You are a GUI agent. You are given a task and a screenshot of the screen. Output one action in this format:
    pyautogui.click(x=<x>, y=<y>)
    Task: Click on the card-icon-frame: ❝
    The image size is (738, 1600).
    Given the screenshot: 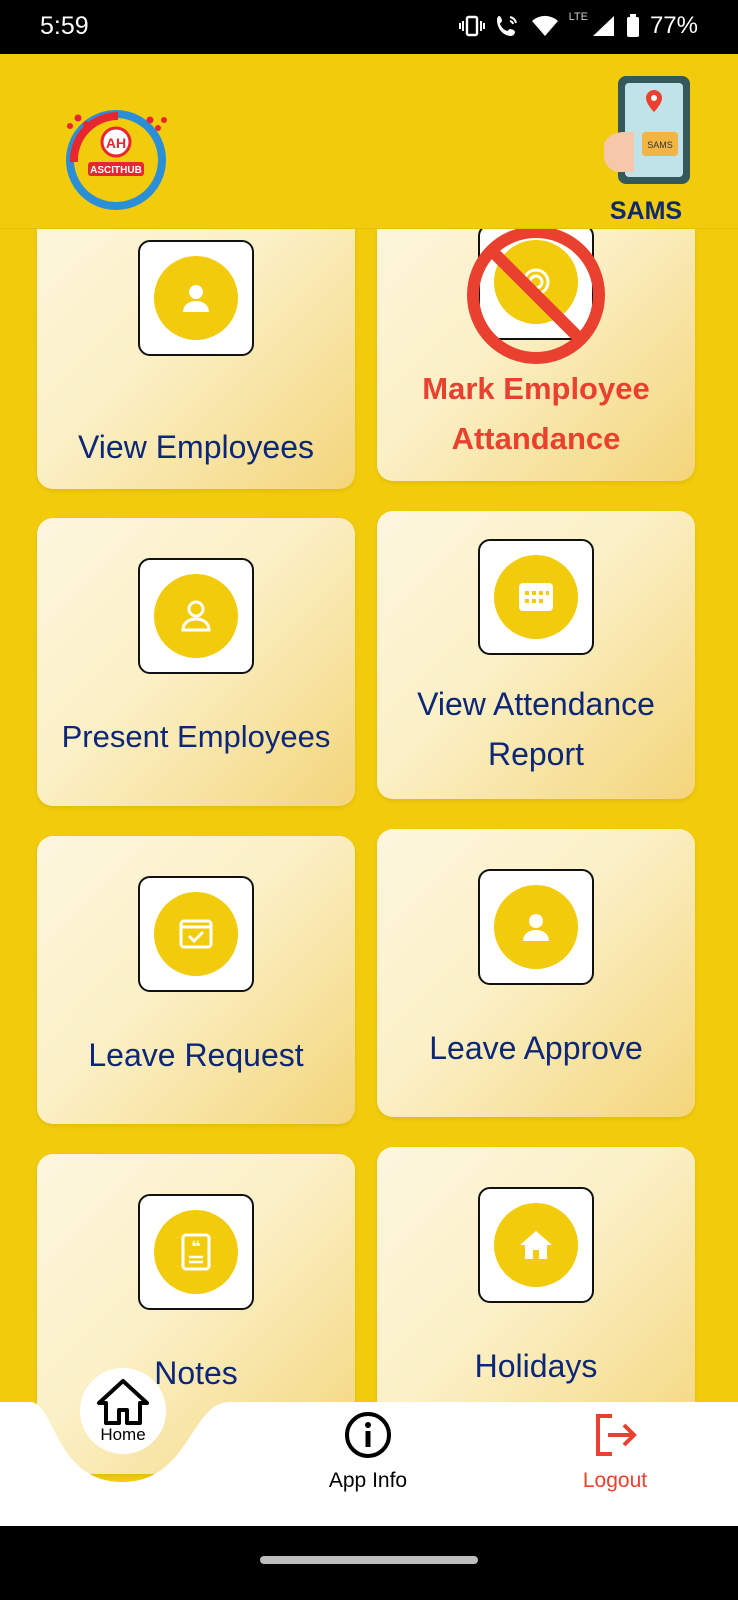 What is the action you would take?
    pyautogui.click(x=196, y=1252)
    